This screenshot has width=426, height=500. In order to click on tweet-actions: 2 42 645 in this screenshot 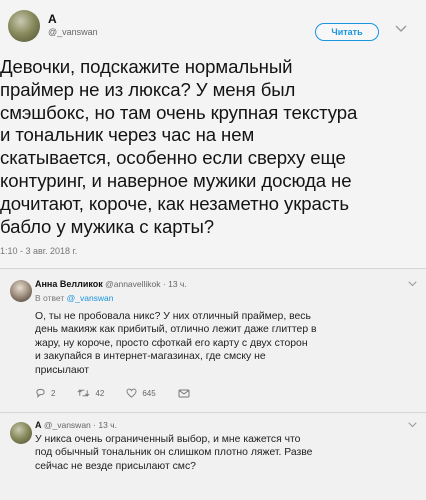, I will do `click(126, 393)`.